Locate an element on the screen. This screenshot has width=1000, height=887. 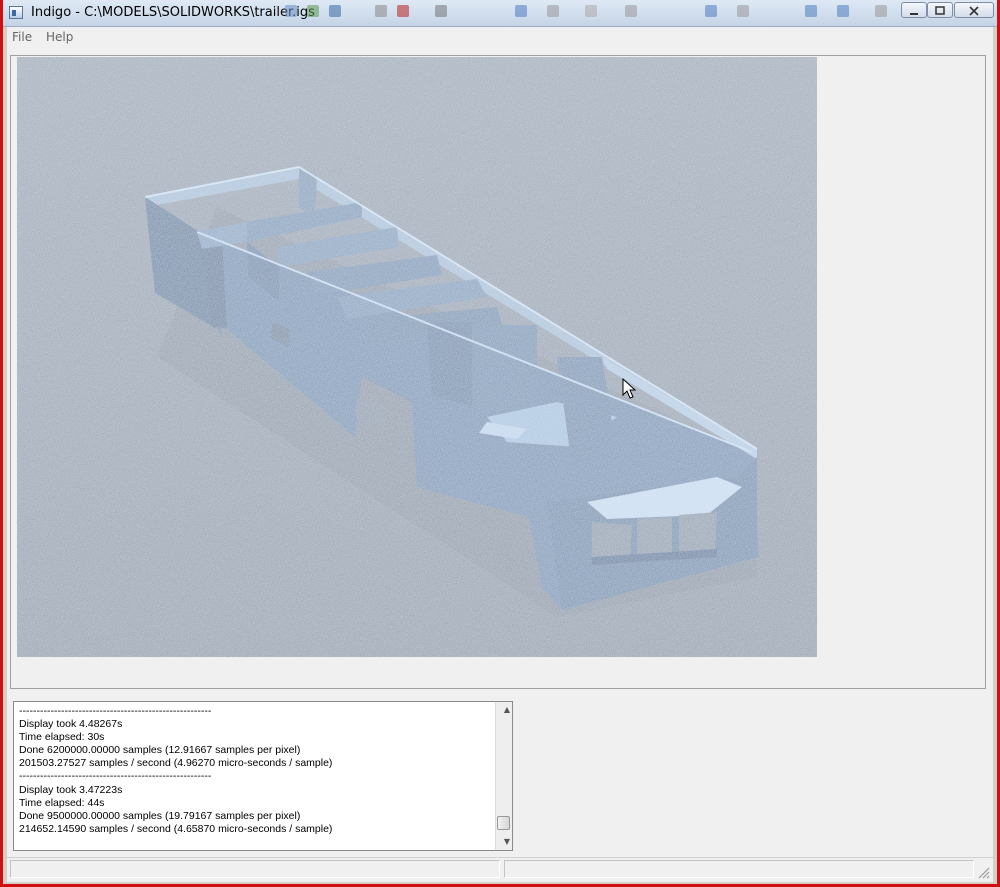
mouse-pointer-icon is located at coordinates (629, 388).